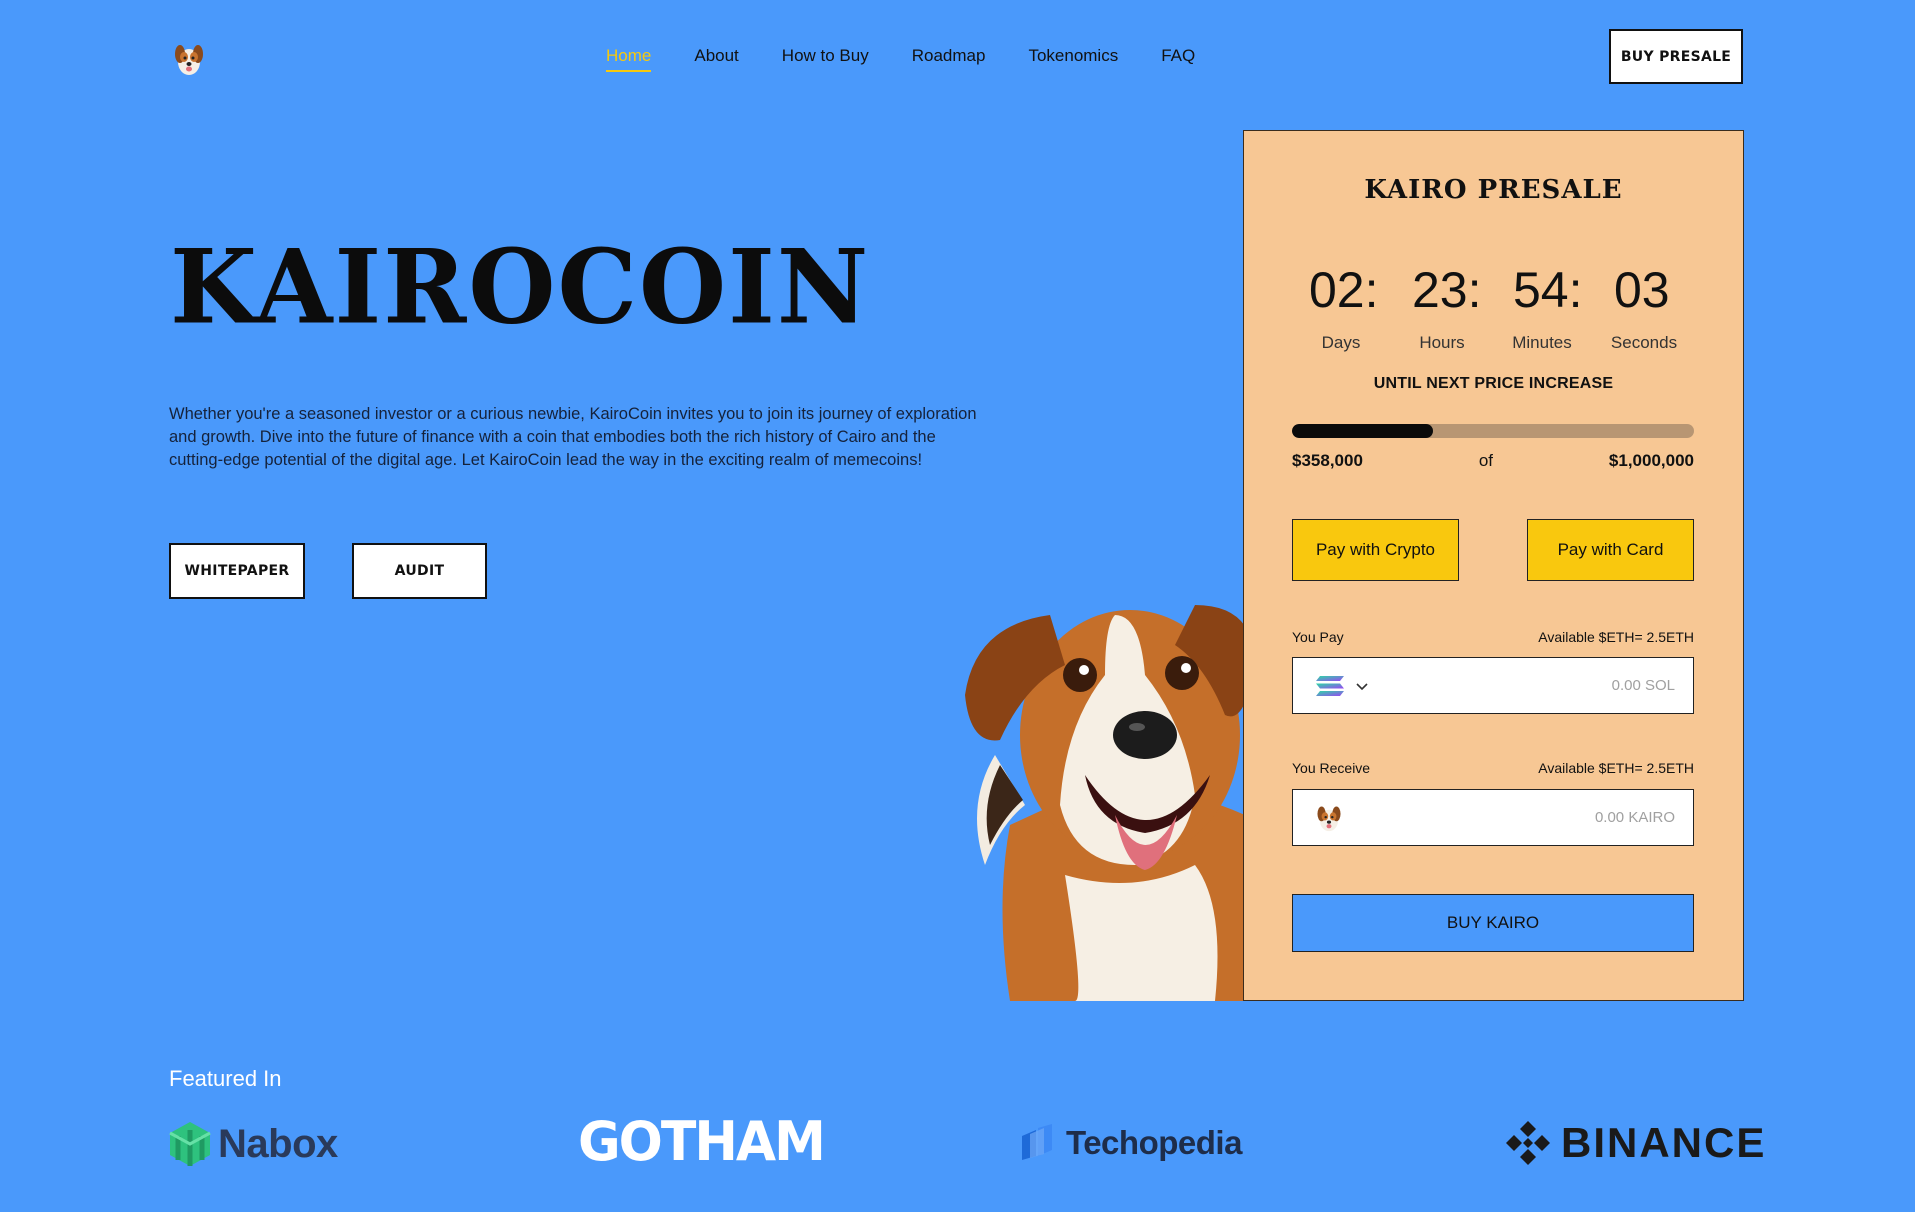  What do you see at coordinates (1375, 550) in the screenshot?
I see `pay-with-crypto-button: Pay with Crypto` at bounding box center [1375, 550].